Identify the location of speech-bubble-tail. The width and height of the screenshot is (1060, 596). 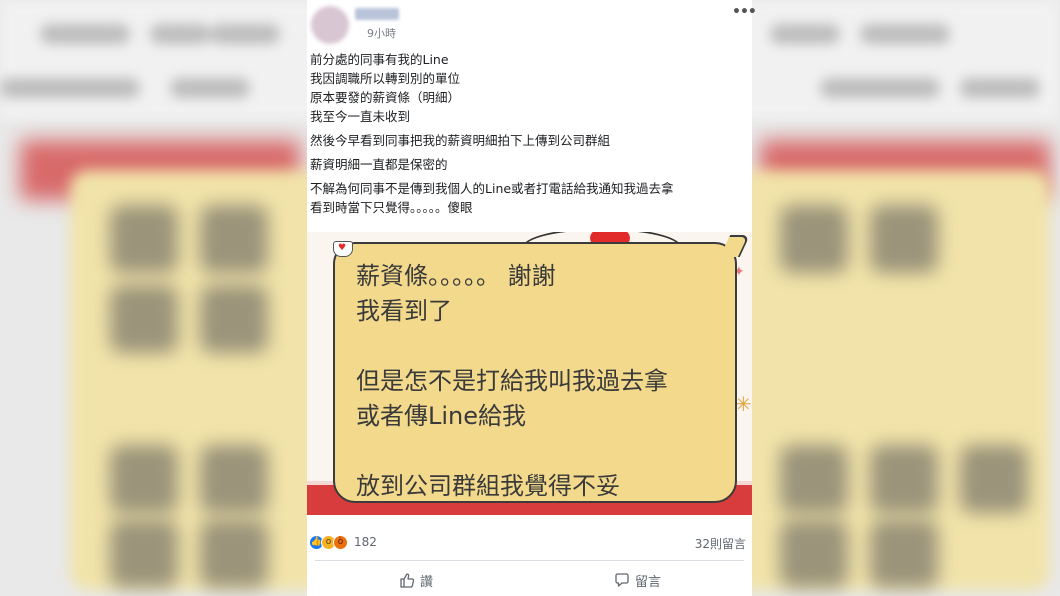
(735, 246).